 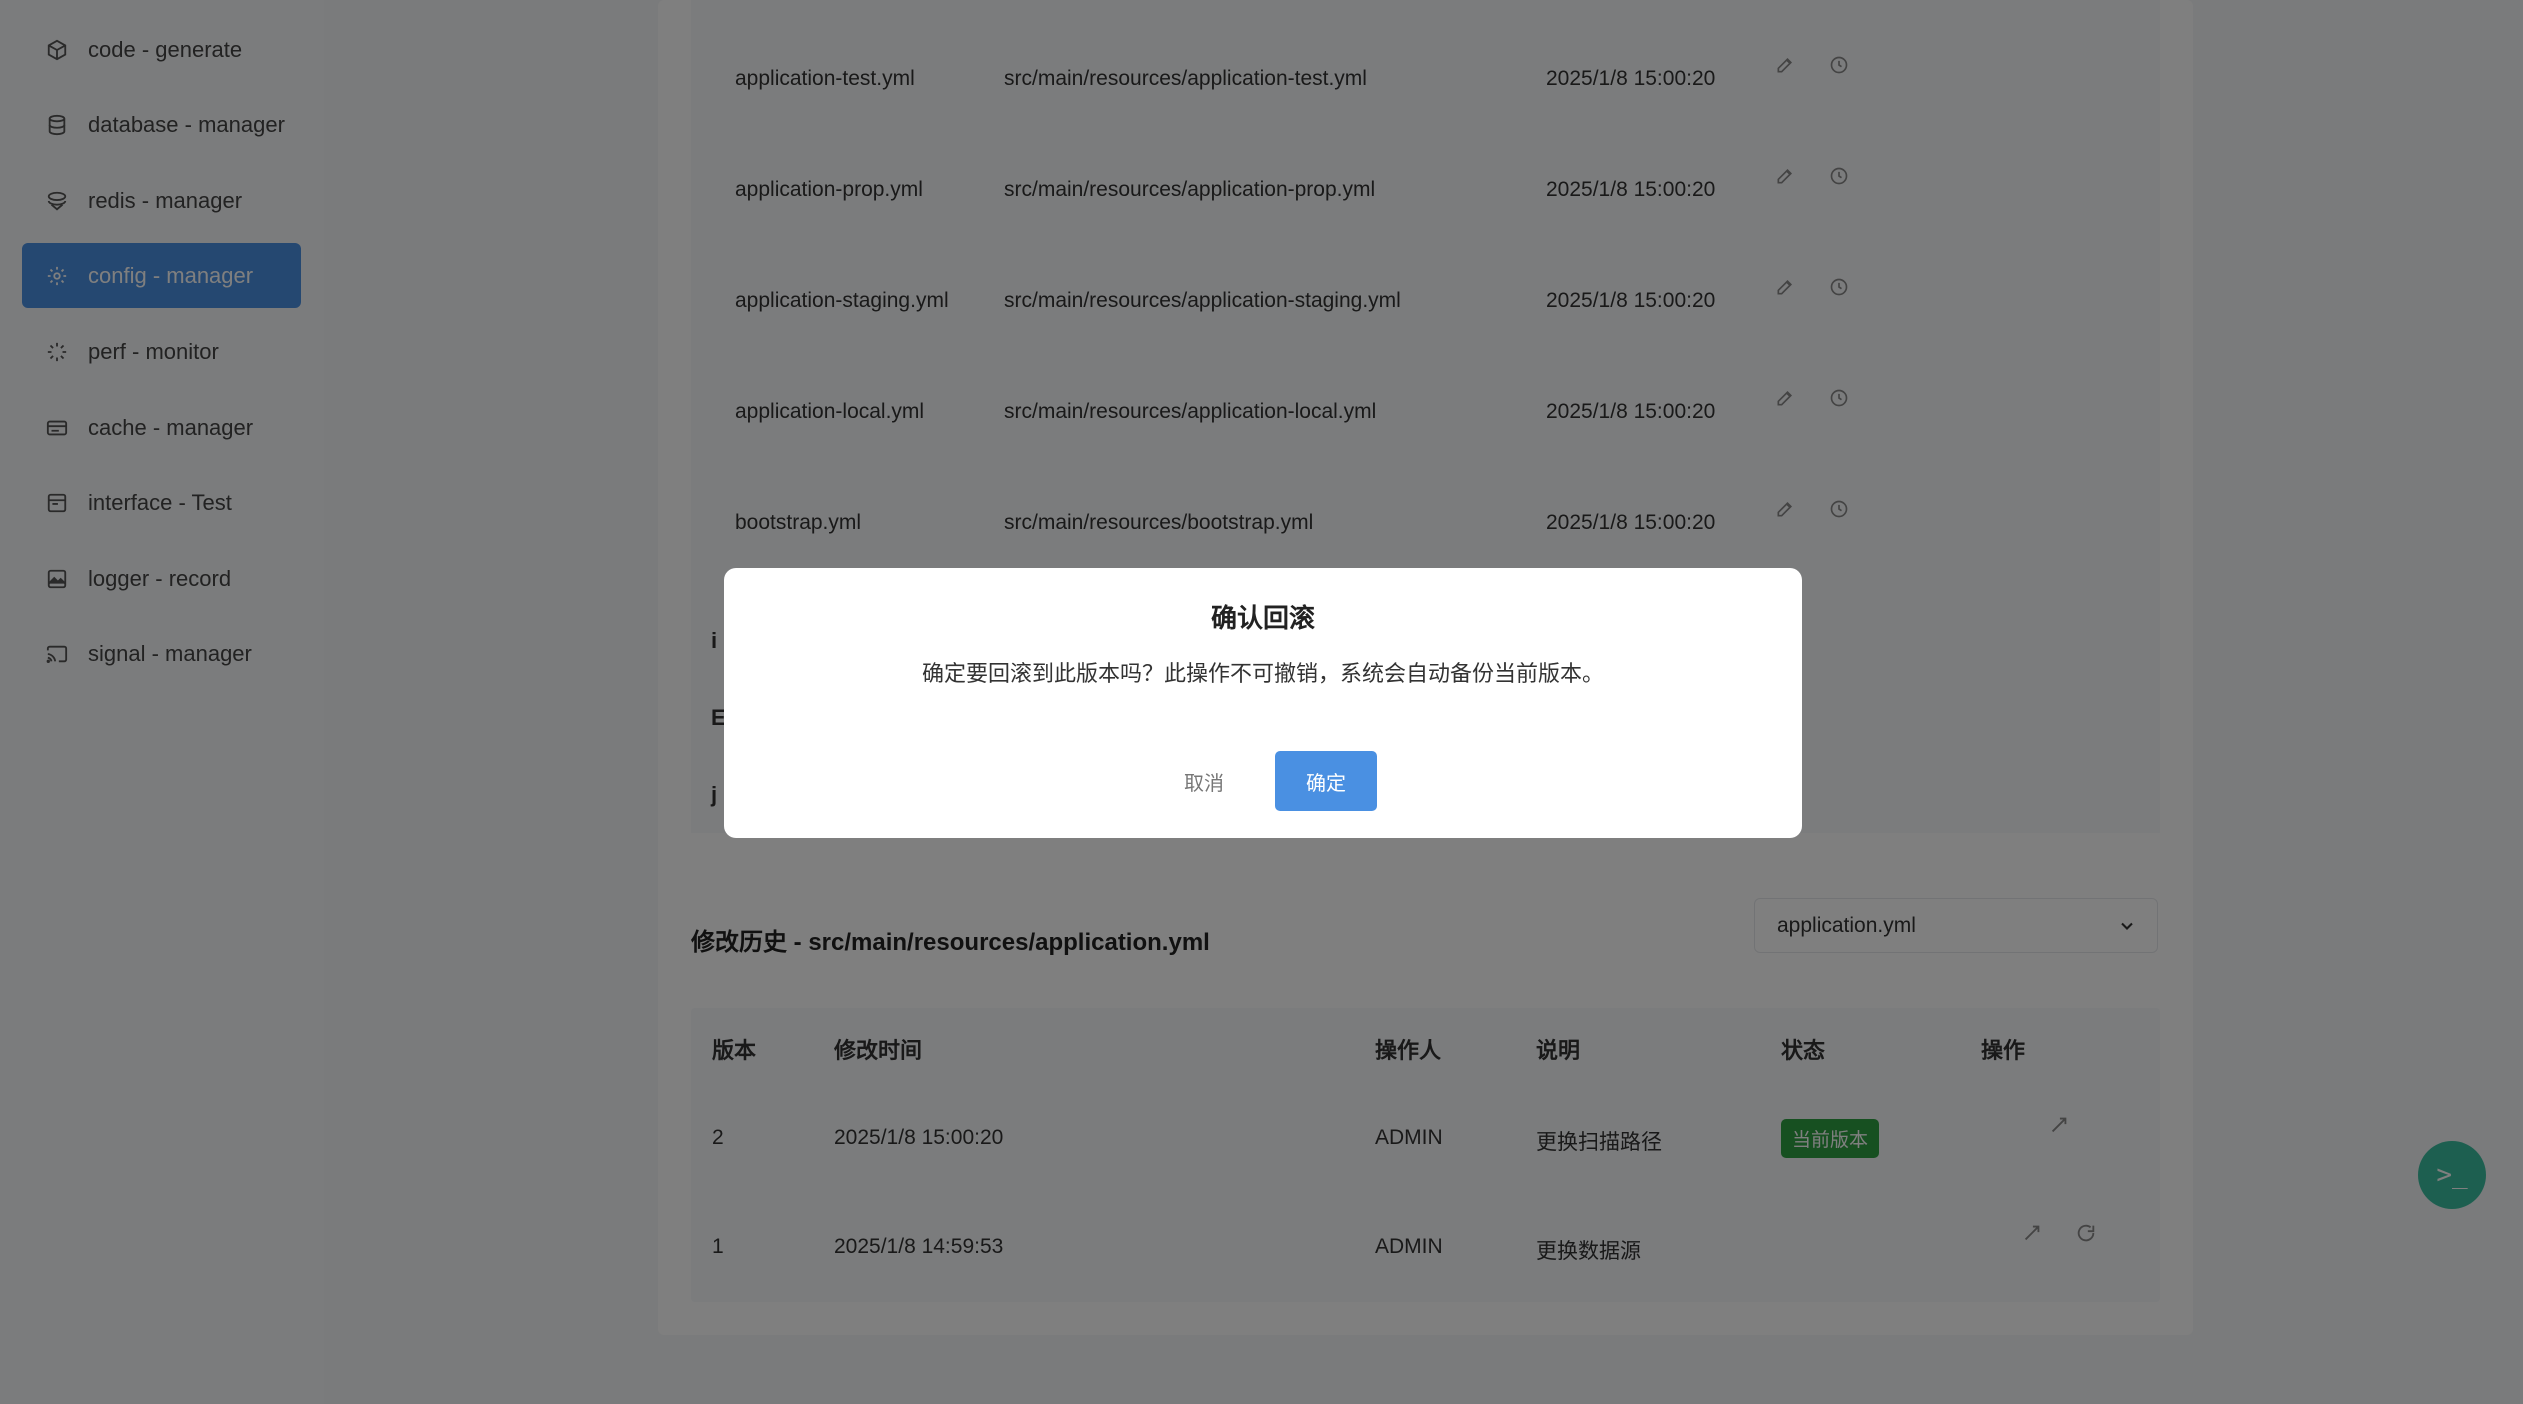 What do you see at coordinates (1326, 781) in the screenshot?
I see `confirm-button: 确定` at bounding box center [1326, 781].